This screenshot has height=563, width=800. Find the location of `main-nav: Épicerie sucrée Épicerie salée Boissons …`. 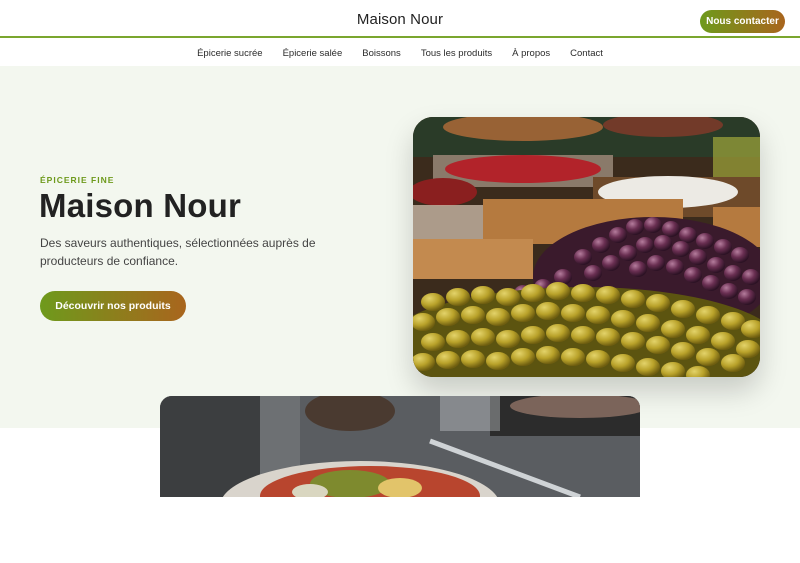

main-nav: Épicerie sucrée Épicerie salée Boissons … is located at coordinates (400, 53).